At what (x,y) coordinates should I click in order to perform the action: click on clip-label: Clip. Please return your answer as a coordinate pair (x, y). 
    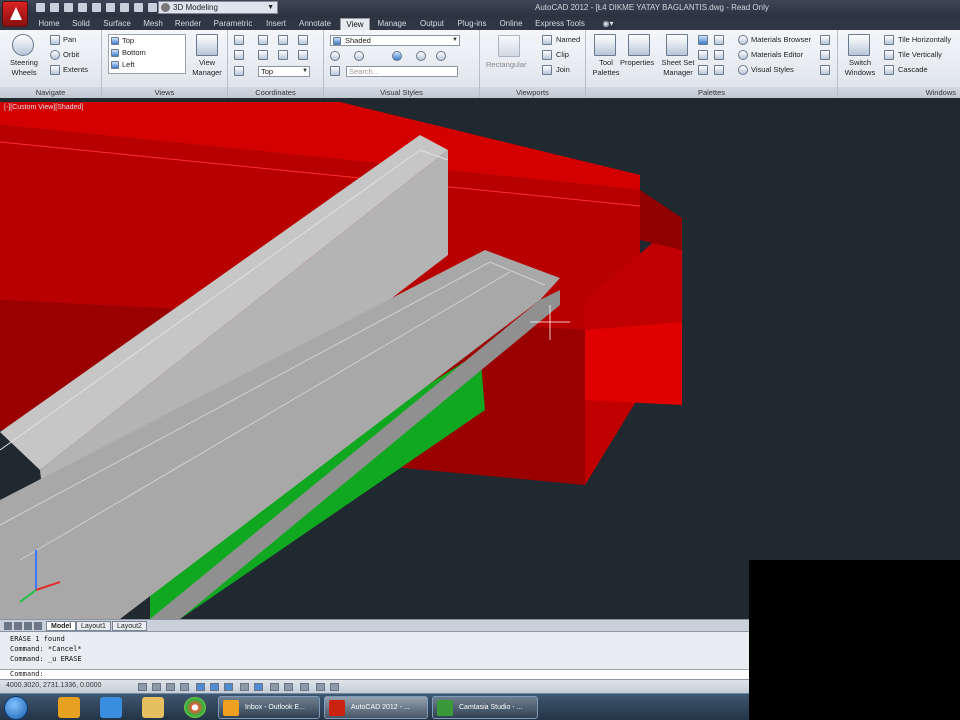
    Looking at the image, I should click on (562, 55).